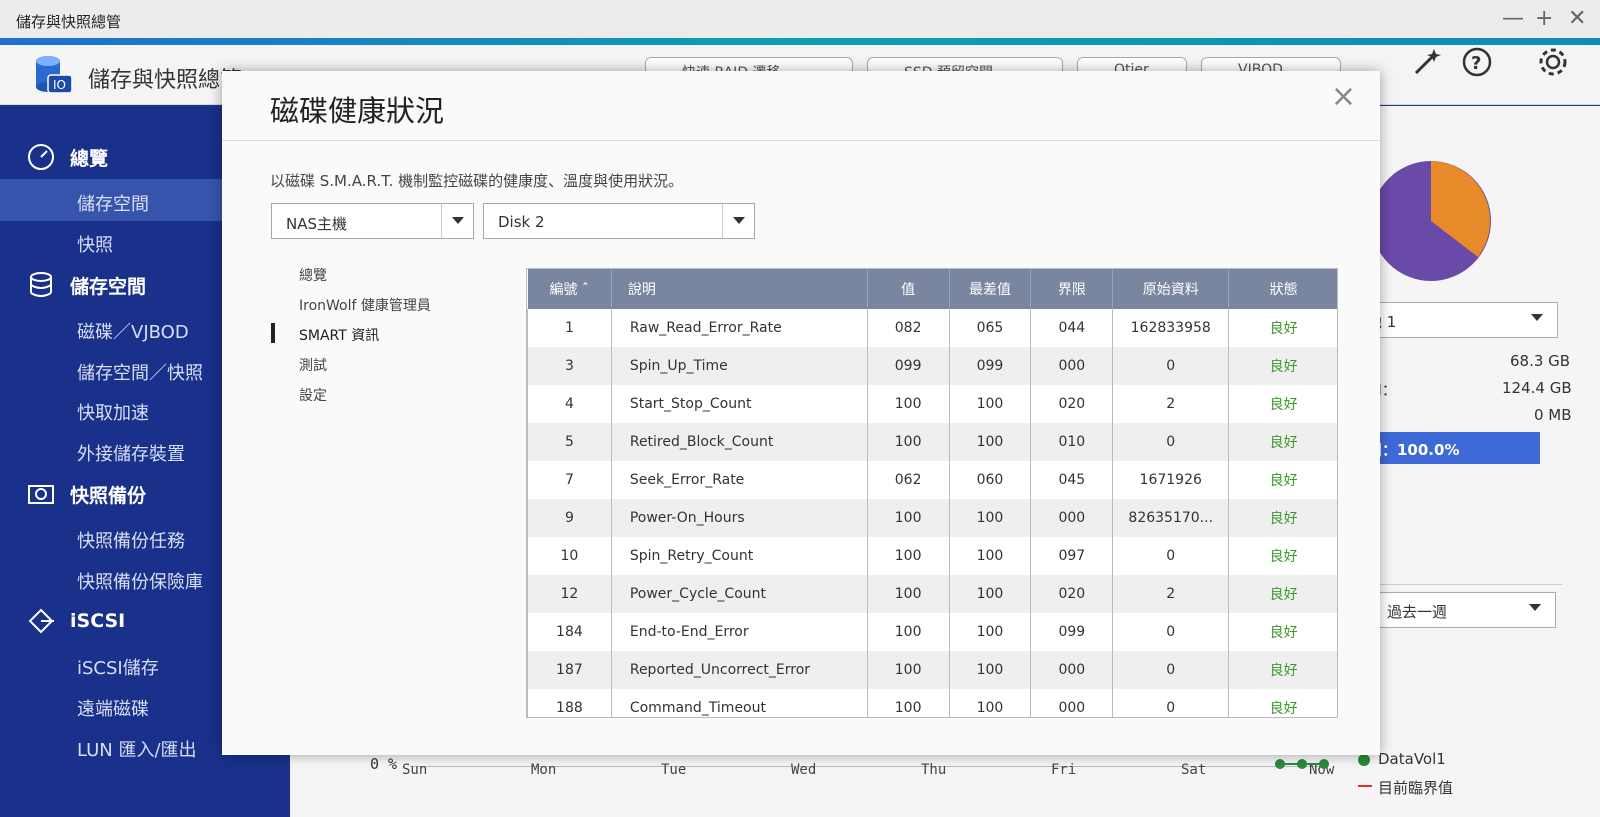  What do you see at coordinates (1171, 289) in the screenshot?
I see `col-header-raw: 原始資料` at bounding box center [1171, 289].